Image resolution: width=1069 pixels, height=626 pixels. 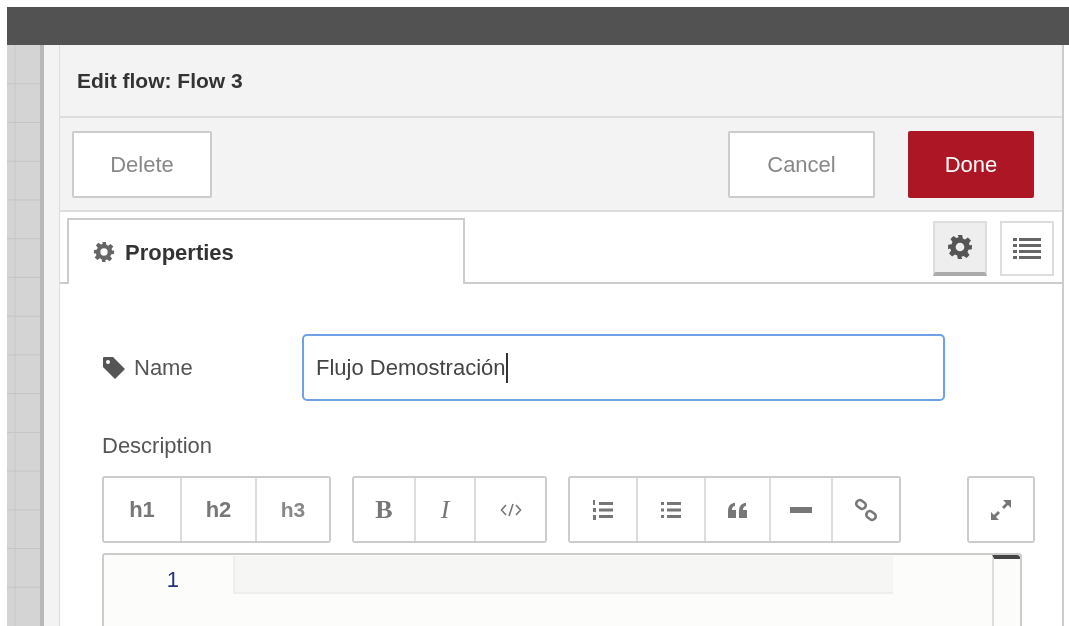 What do you see at coordinates (172, 580) in the screenshot?
I see `line-number: 1` at bounding box center [172, 580].